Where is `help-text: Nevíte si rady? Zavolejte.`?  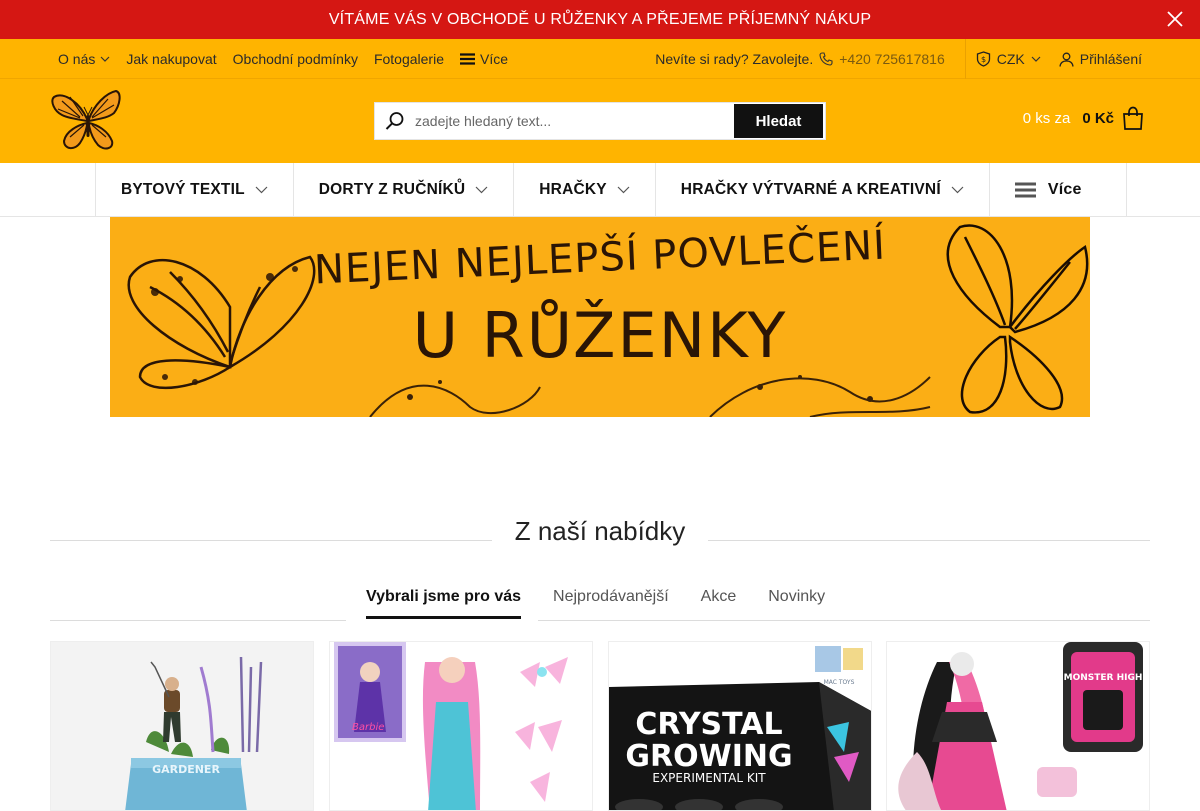
help-text: Nevíte si rady? Zavolejte. is located at coordinates (734, 59).